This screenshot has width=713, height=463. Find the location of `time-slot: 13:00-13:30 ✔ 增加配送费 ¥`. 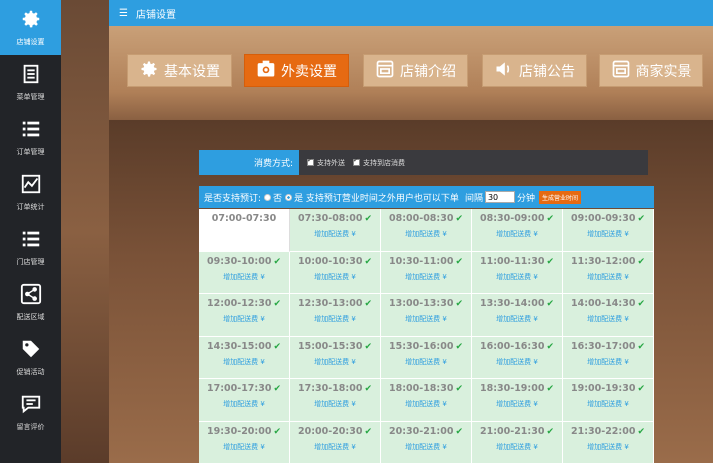

time-slot: 13:00-13:30 ✔ 增加配送费 ¥ is located at coordinates (426, 315).